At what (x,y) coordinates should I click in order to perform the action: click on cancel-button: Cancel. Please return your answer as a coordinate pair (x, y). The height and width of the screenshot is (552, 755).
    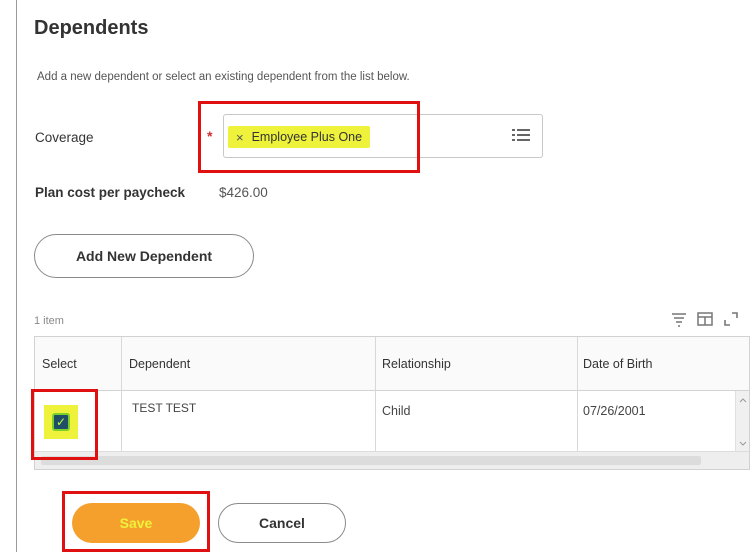
    Looking at the image, I should click on (282, 523).